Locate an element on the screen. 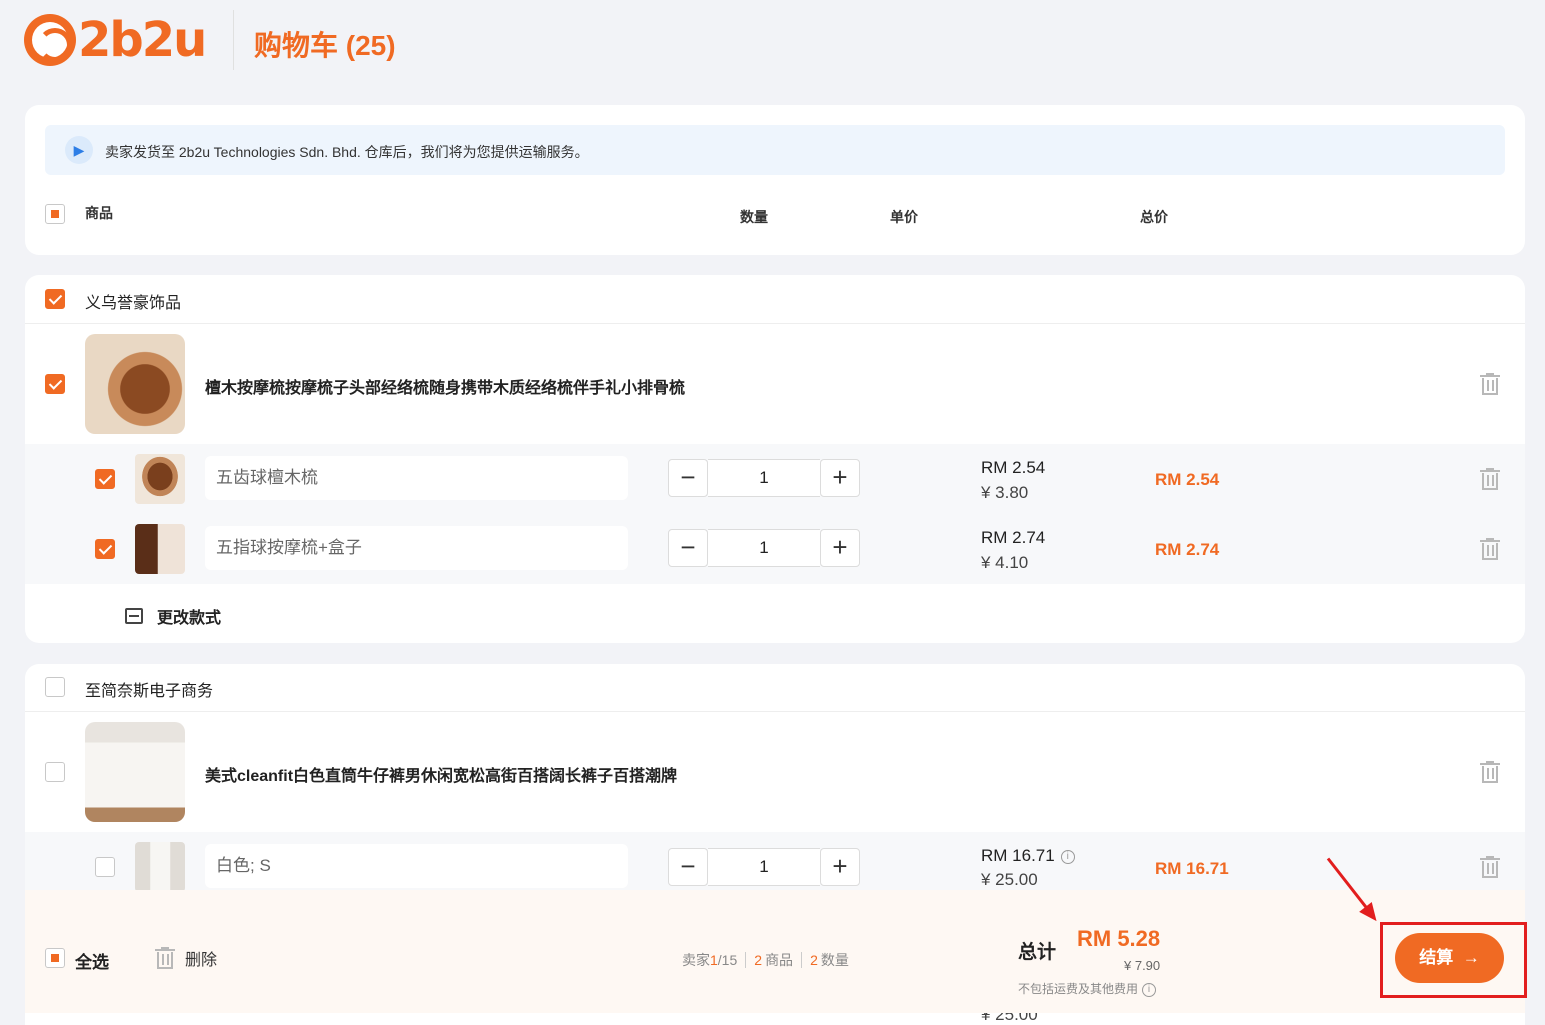 Image resolution: width=1545 pixels, height=1025 pixels. th-product: 商品 is located at coordinates (99, 213).